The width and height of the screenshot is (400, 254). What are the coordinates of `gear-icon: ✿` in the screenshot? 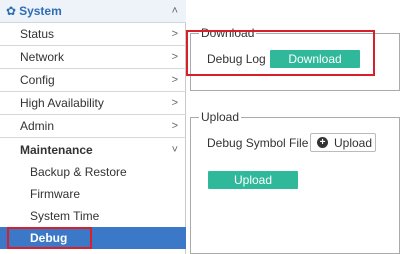 It's located at (11, 11).